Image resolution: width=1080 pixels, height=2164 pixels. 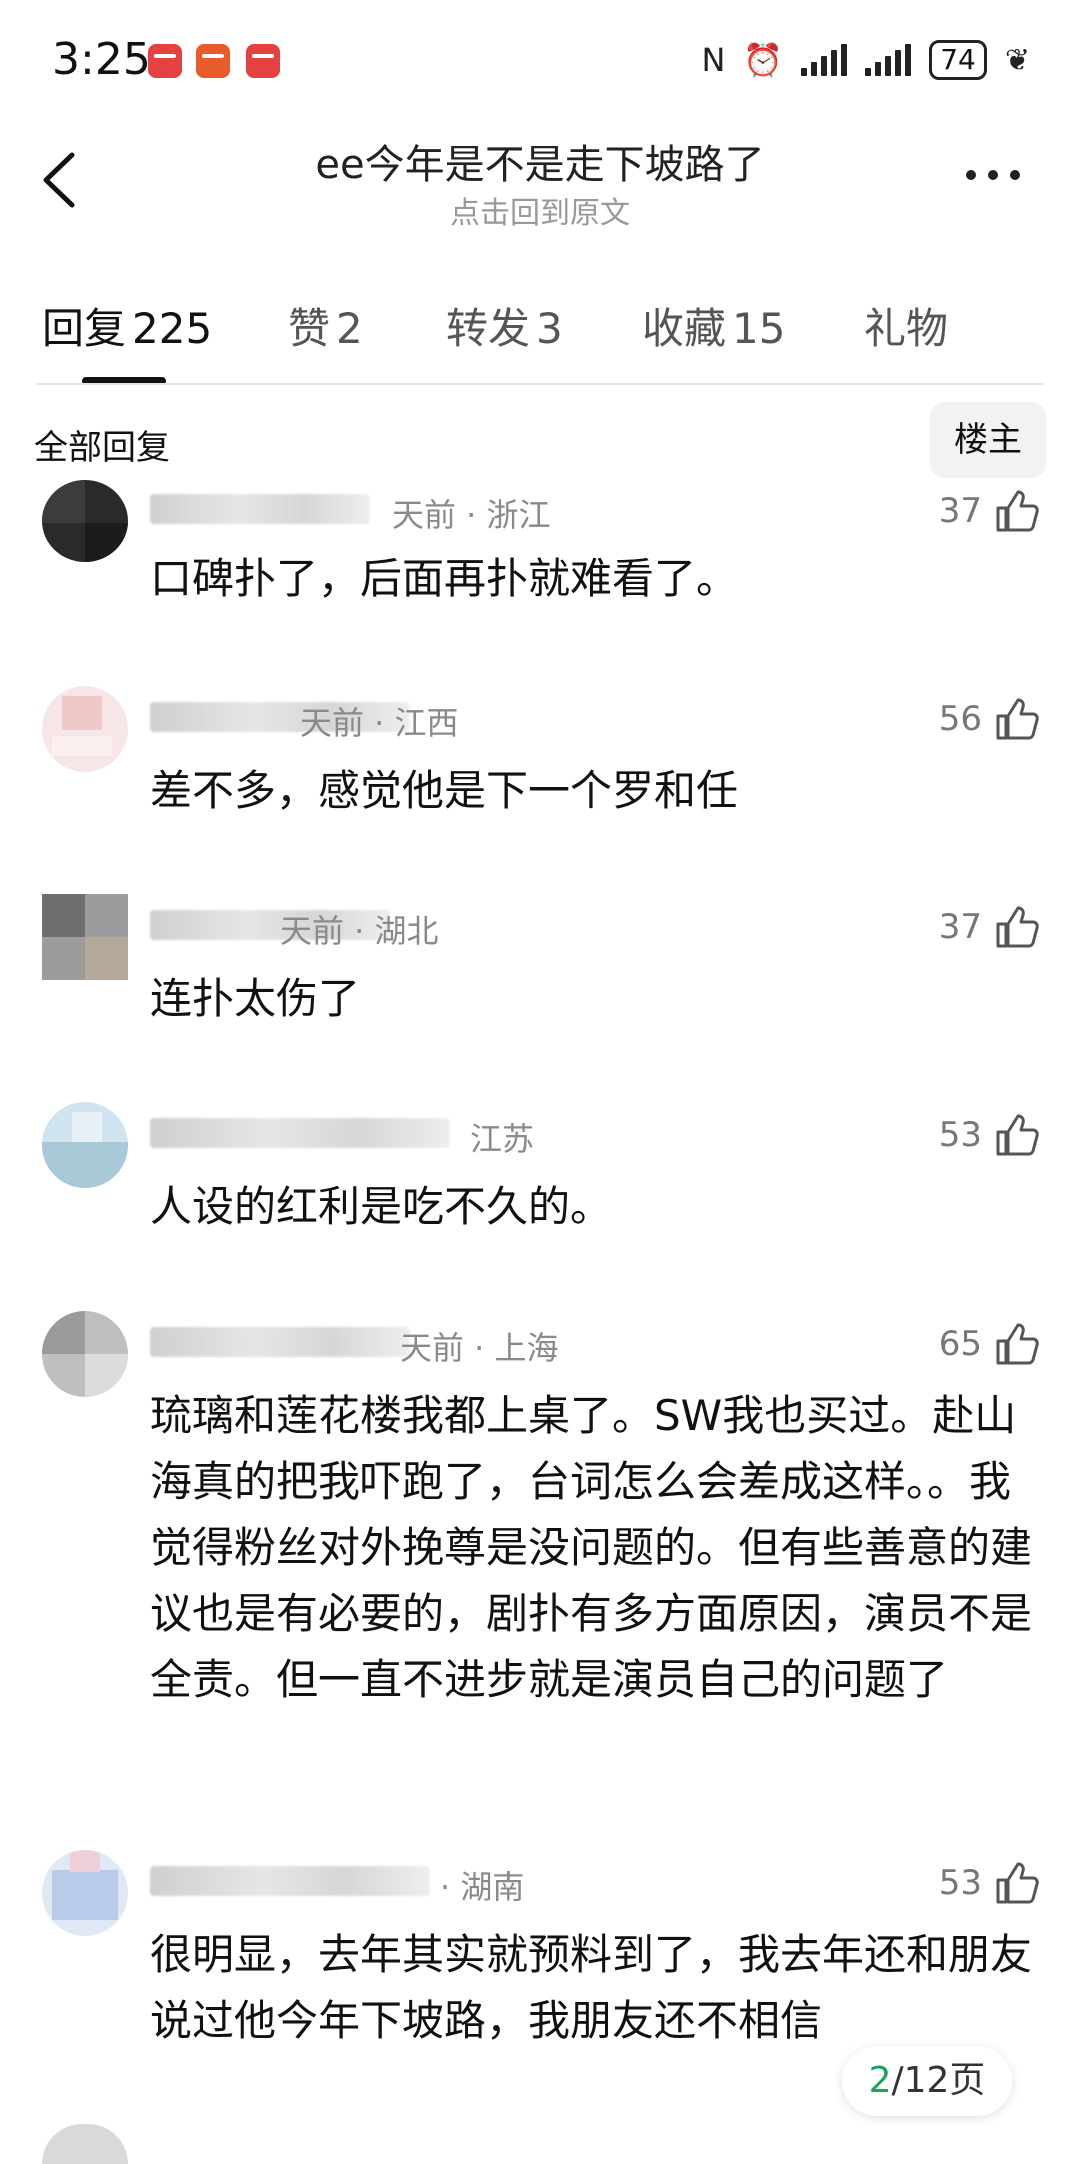 What do you see at coordinates (540, 384) in the screenshot?
I see `tab-divider` at bounding box center [540, 384].